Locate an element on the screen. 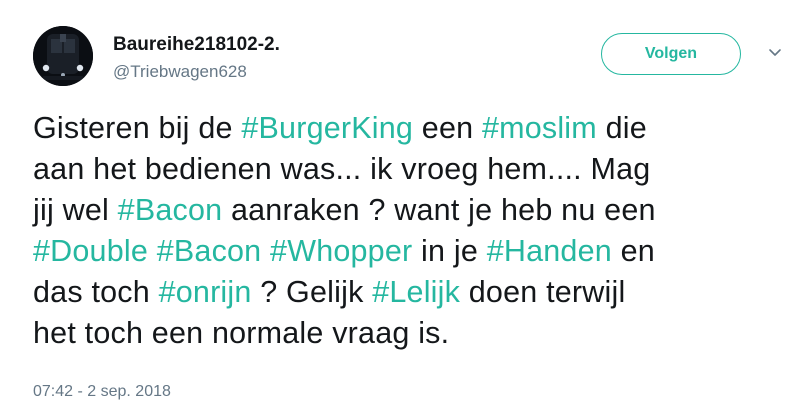 Image resolution: width=810 pixels, height=417 pixels. tweet-text-segment: das toch is located at coordinates (96, 292).